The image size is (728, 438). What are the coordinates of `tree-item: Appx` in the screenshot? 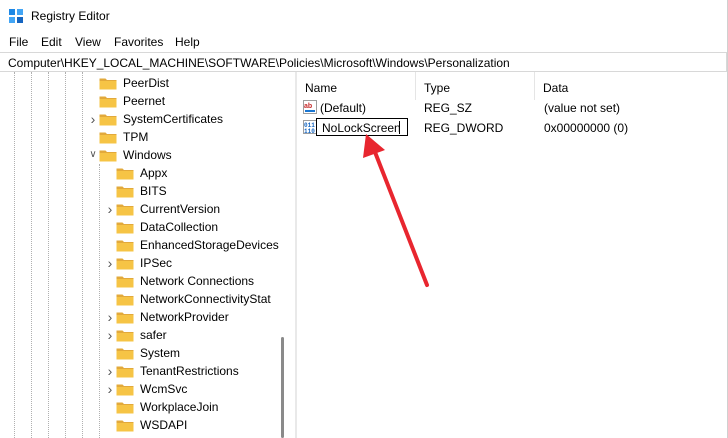 It's located at (140, 173).